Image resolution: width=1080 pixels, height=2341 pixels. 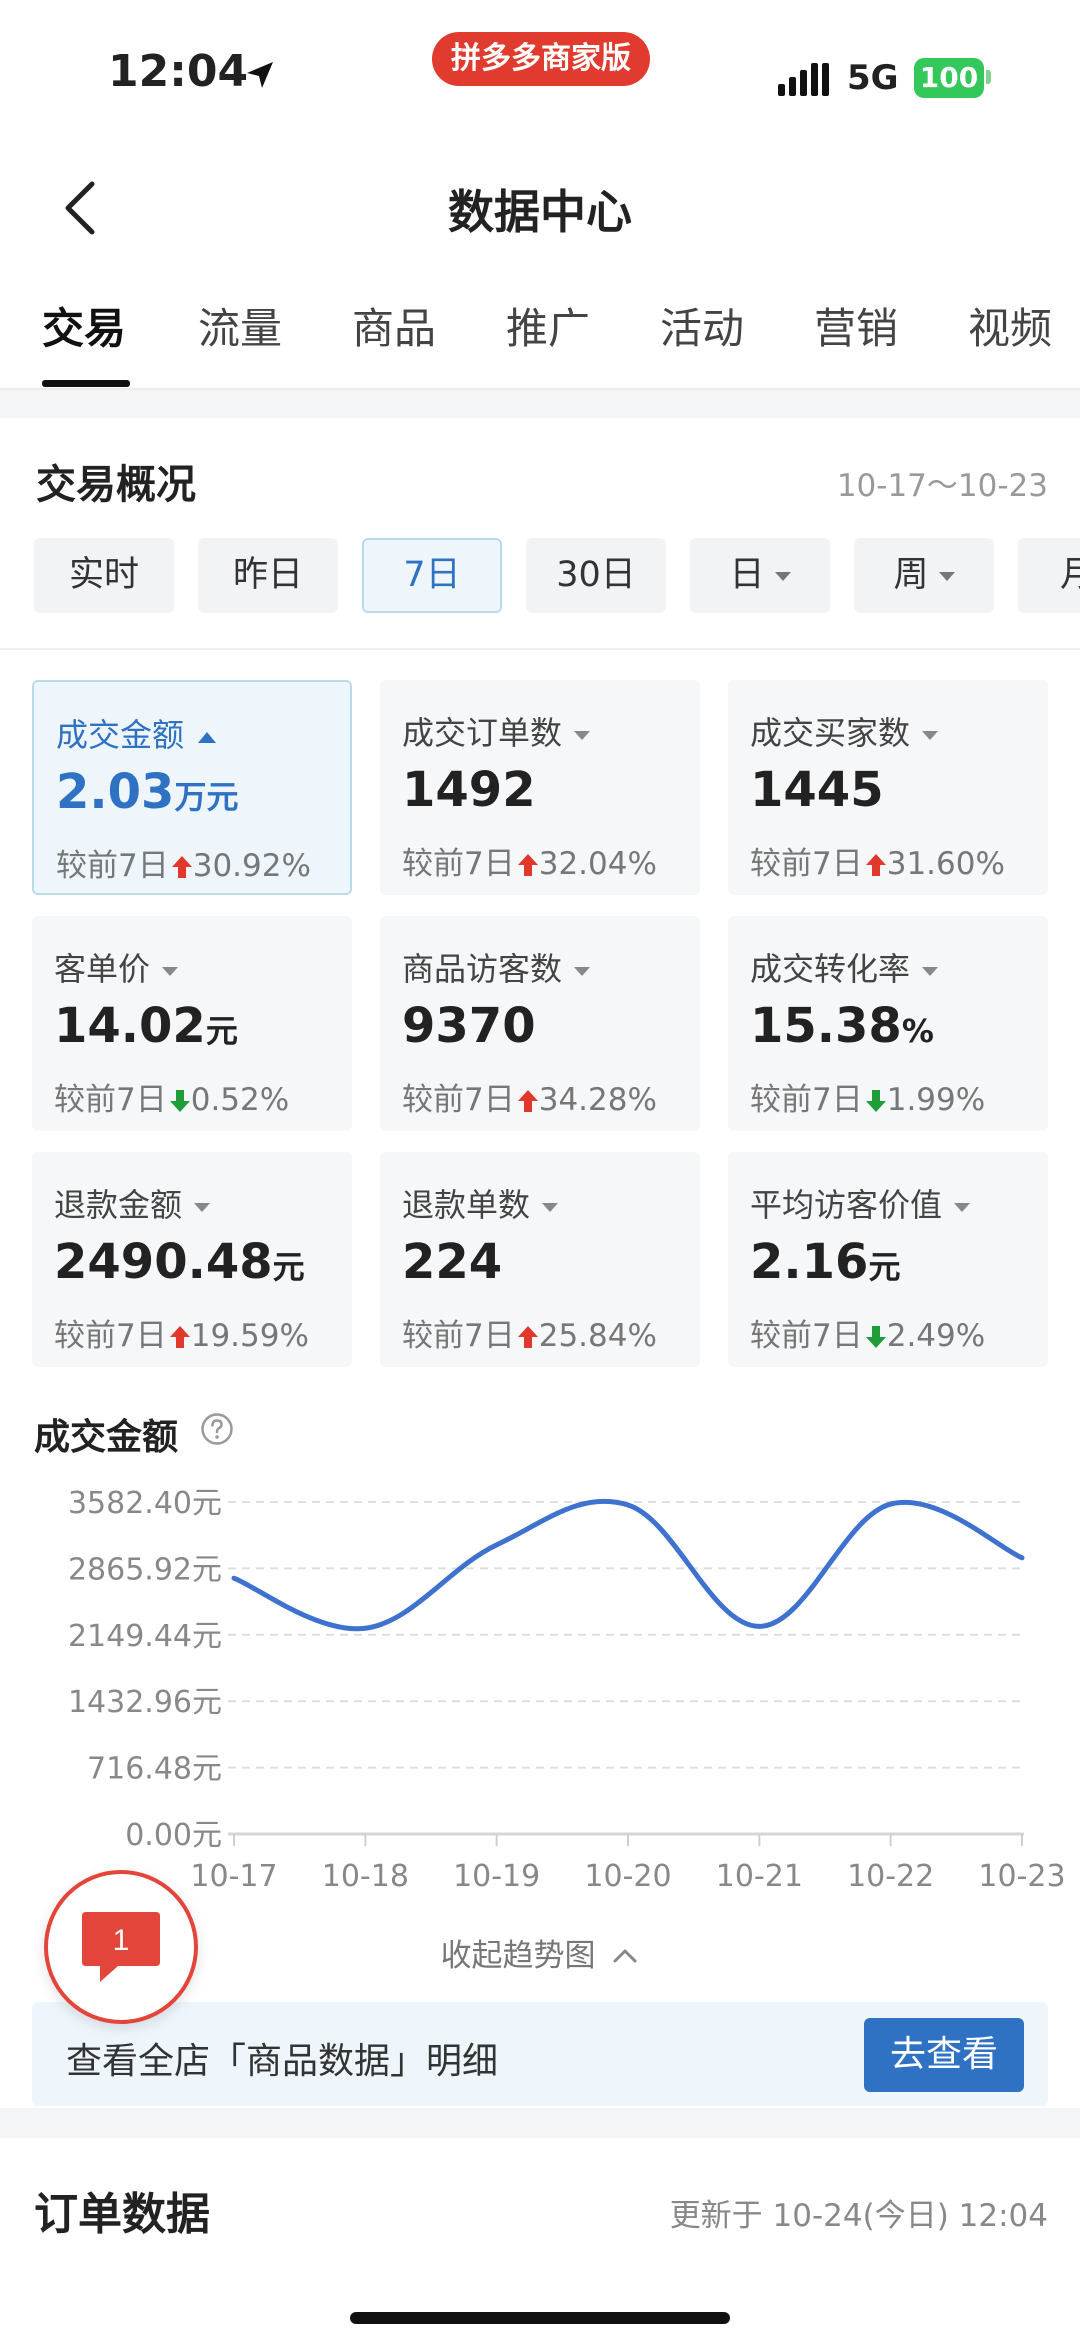 I want to click on metric-number: 9370, so click(x=469, y=1026).